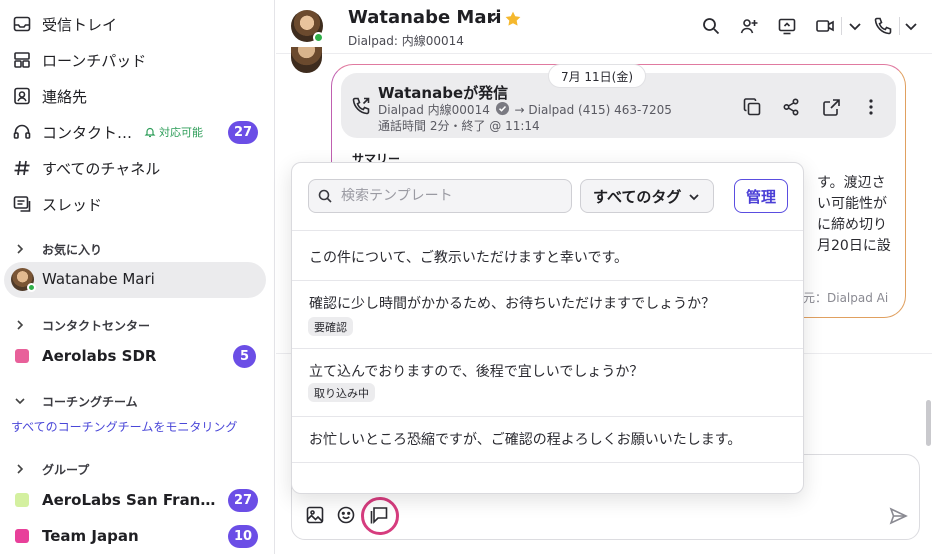 The image size is (932, 554). What do you see at coordinates (137, 469) in the screenshot?
I see `section-groups: グループ` at bounding box center [137, 469].